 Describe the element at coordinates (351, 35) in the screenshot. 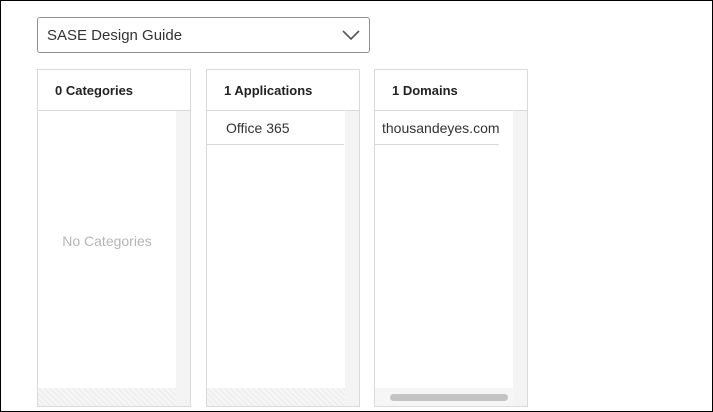

I see `chevron-down-icon` at that location.